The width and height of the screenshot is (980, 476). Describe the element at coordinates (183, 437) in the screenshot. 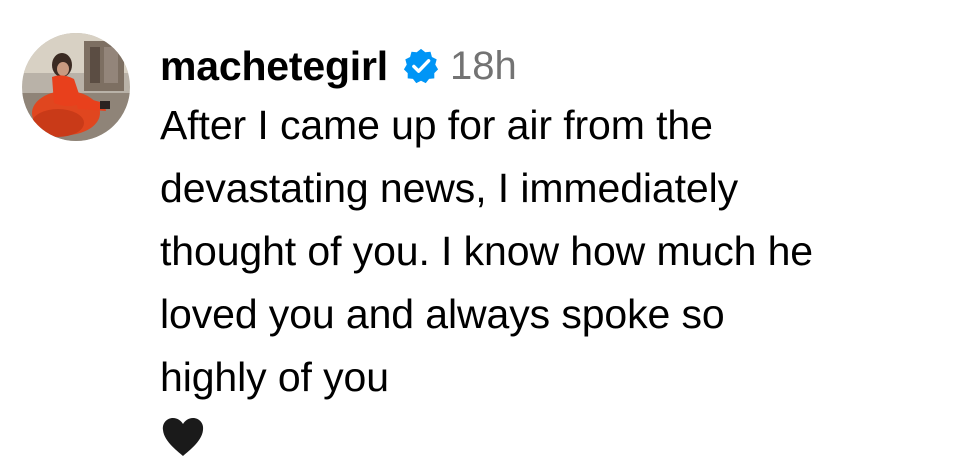

I see `black-heart-icon` at that location.